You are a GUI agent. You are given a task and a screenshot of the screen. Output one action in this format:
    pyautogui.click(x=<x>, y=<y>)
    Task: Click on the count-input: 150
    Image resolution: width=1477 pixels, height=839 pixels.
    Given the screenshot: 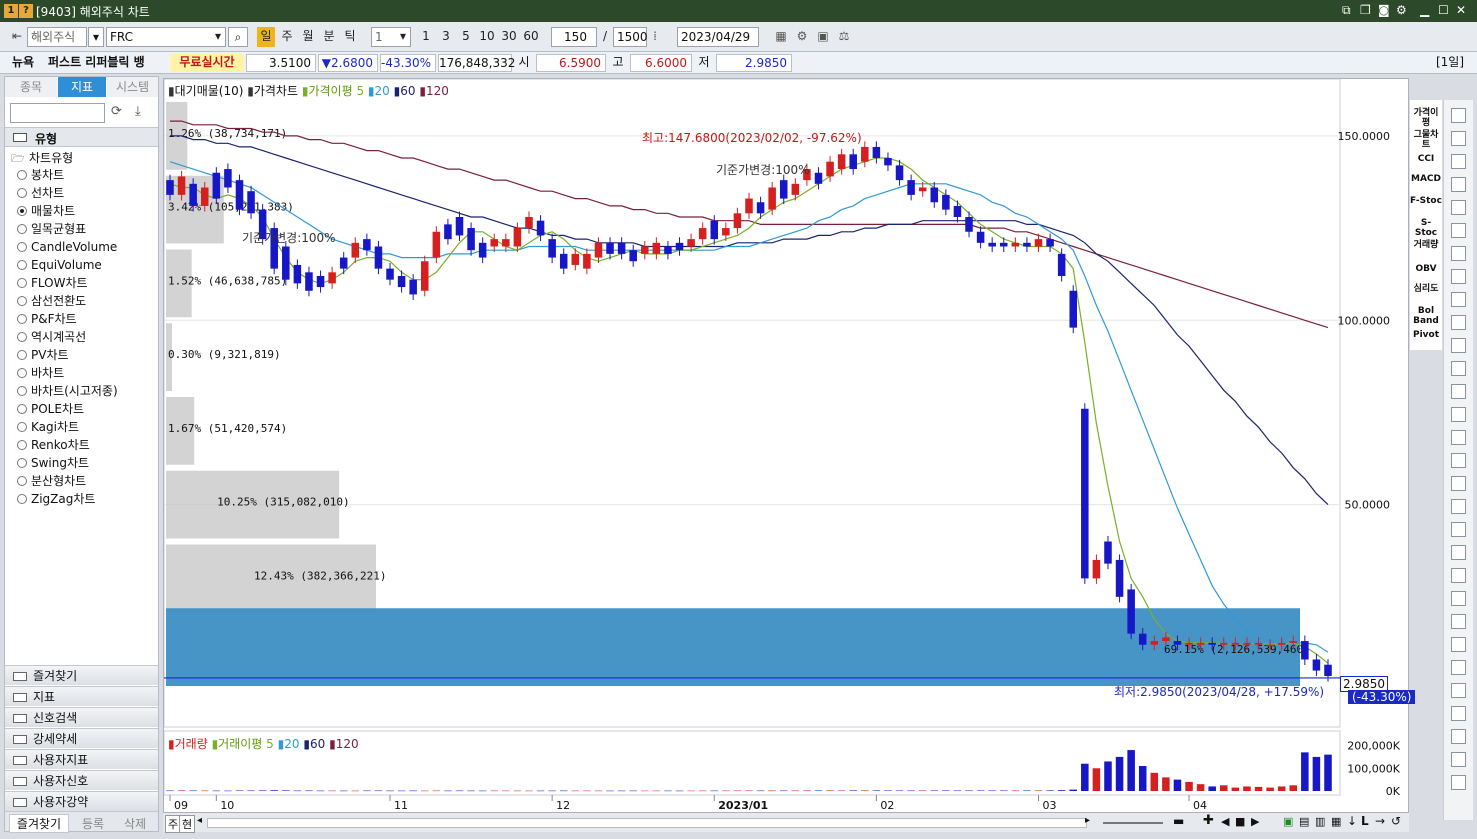 What is the action you would take?
    pyautogui.click(x=574, y=37)
    